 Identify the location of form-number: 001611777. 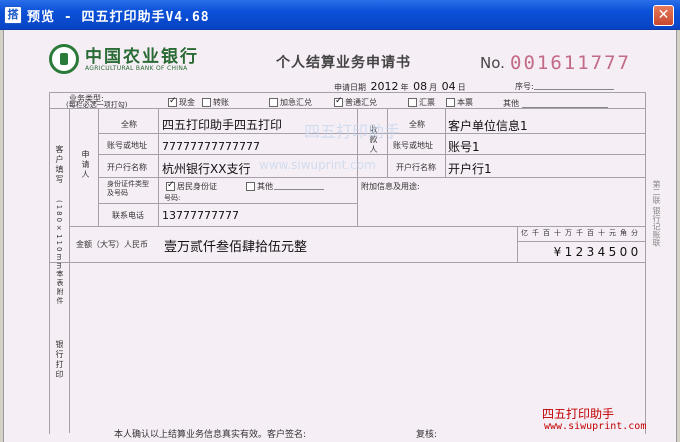
(570, 63).